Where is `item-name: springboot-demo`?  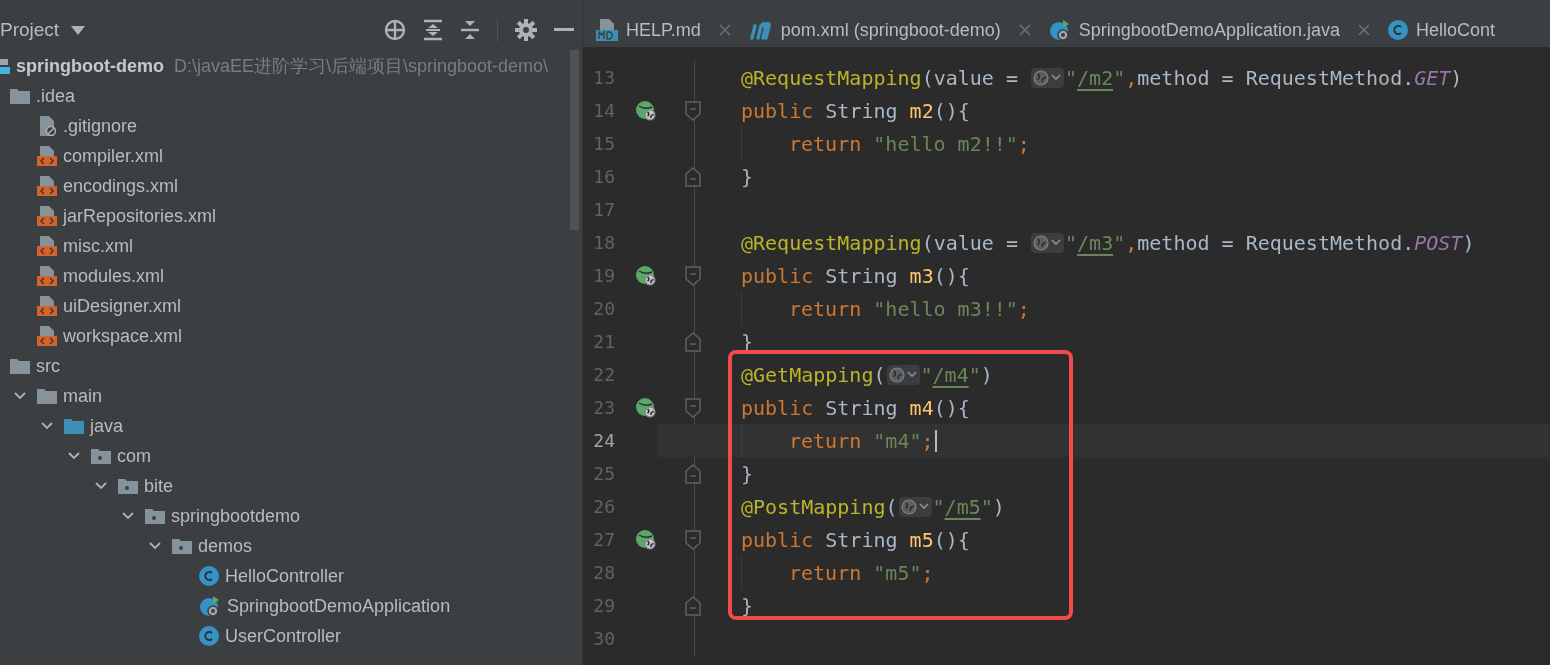 item-name: springboot-demo is located at coordinates (90, 66).